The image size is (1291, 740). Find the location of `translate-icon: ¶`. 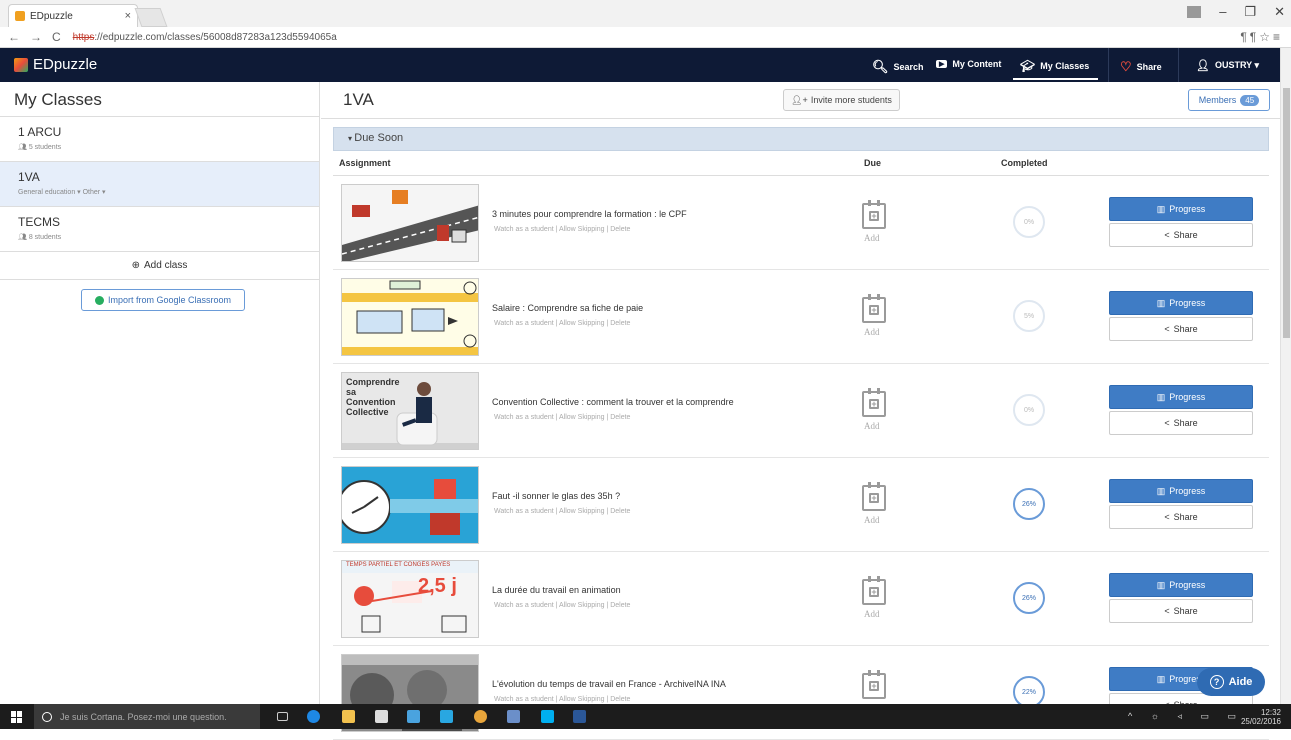

translate-icon: ¶ is located at coordinates (1254, 37).